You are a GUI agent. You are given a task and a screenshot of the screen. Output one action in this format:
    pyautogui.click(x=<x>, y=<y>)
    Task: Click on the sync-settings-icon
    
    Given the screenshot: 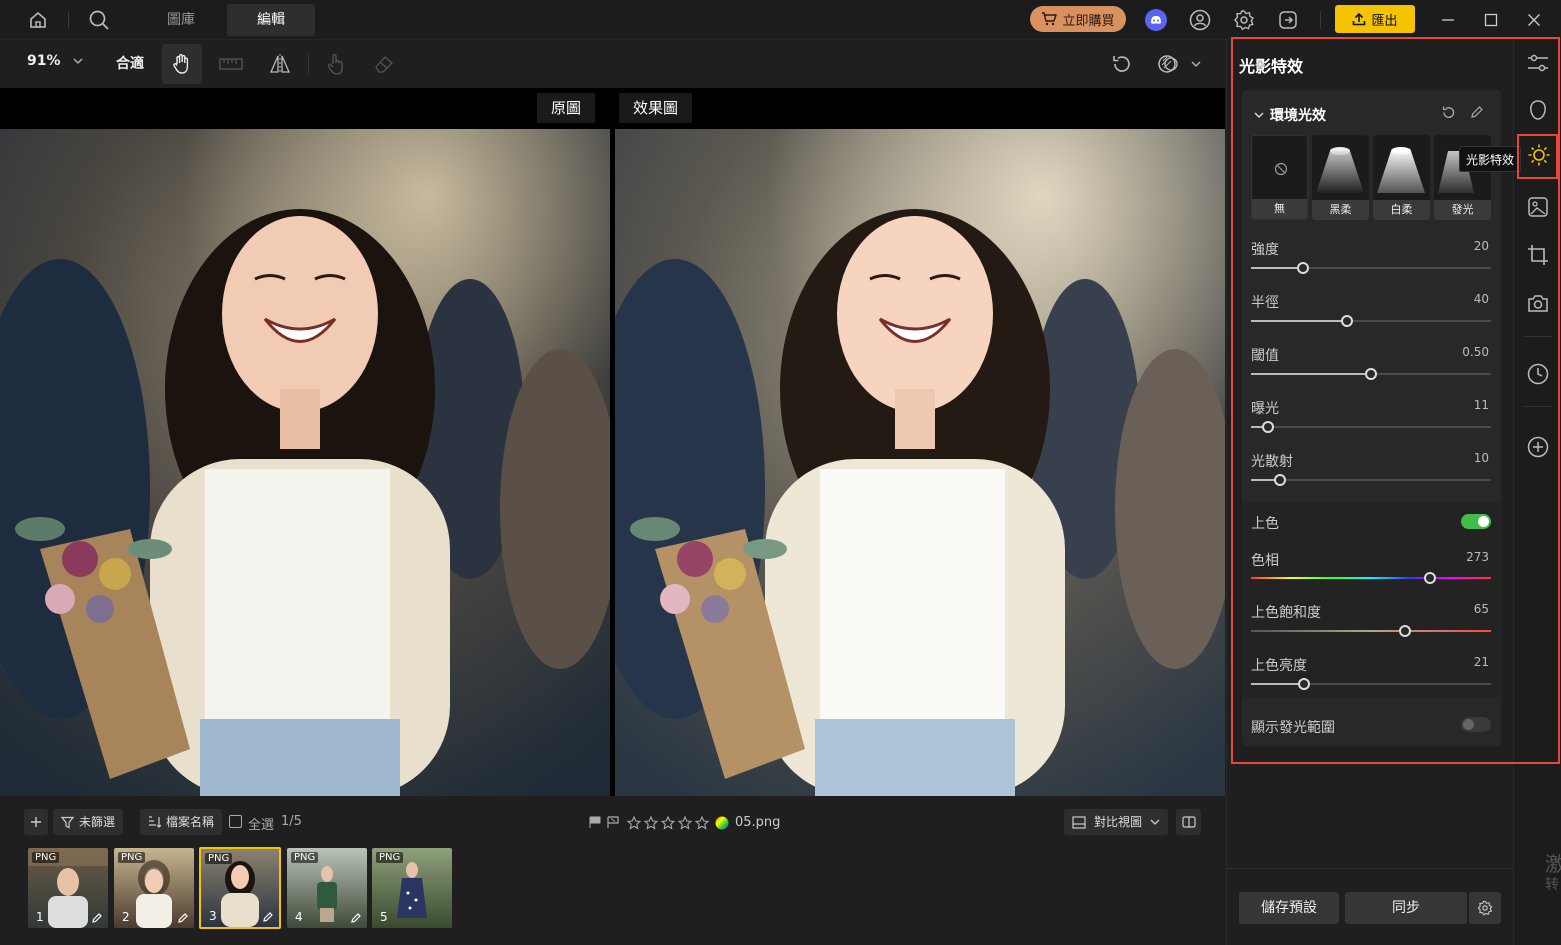 What is the action you would take?
    pyautogui.click(x=1485, y=908)
    